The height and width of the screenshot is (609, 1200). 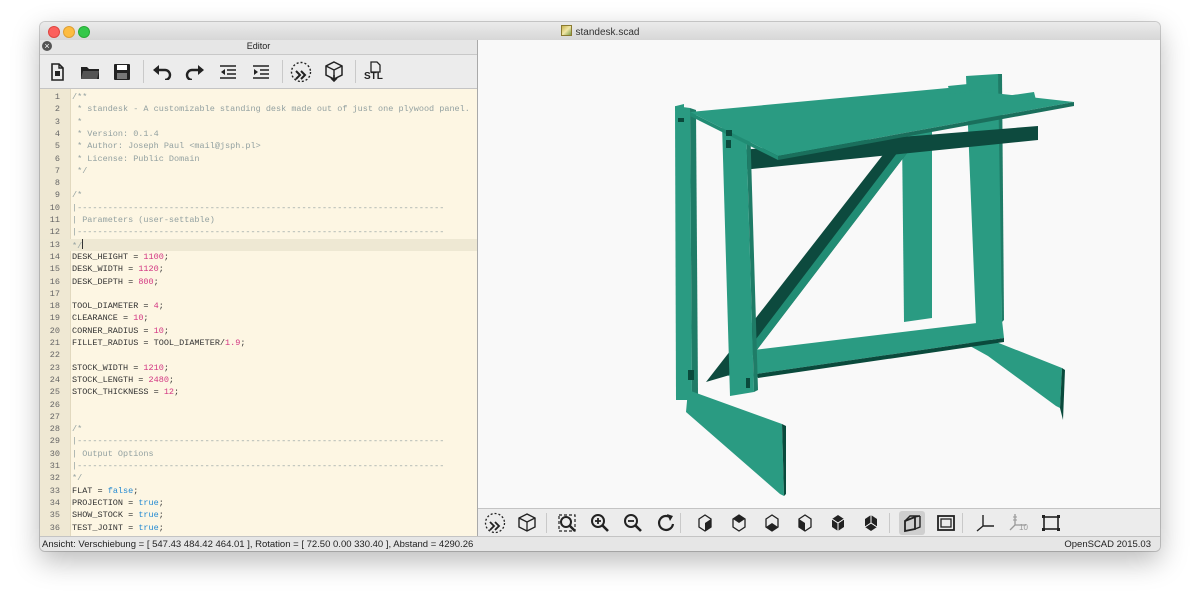 What do you see at coordinates (258, 269) in the screenshot?
I see `code-line: 15 DESK_WIDTH = 1120;` at bounding box center [258, 269].